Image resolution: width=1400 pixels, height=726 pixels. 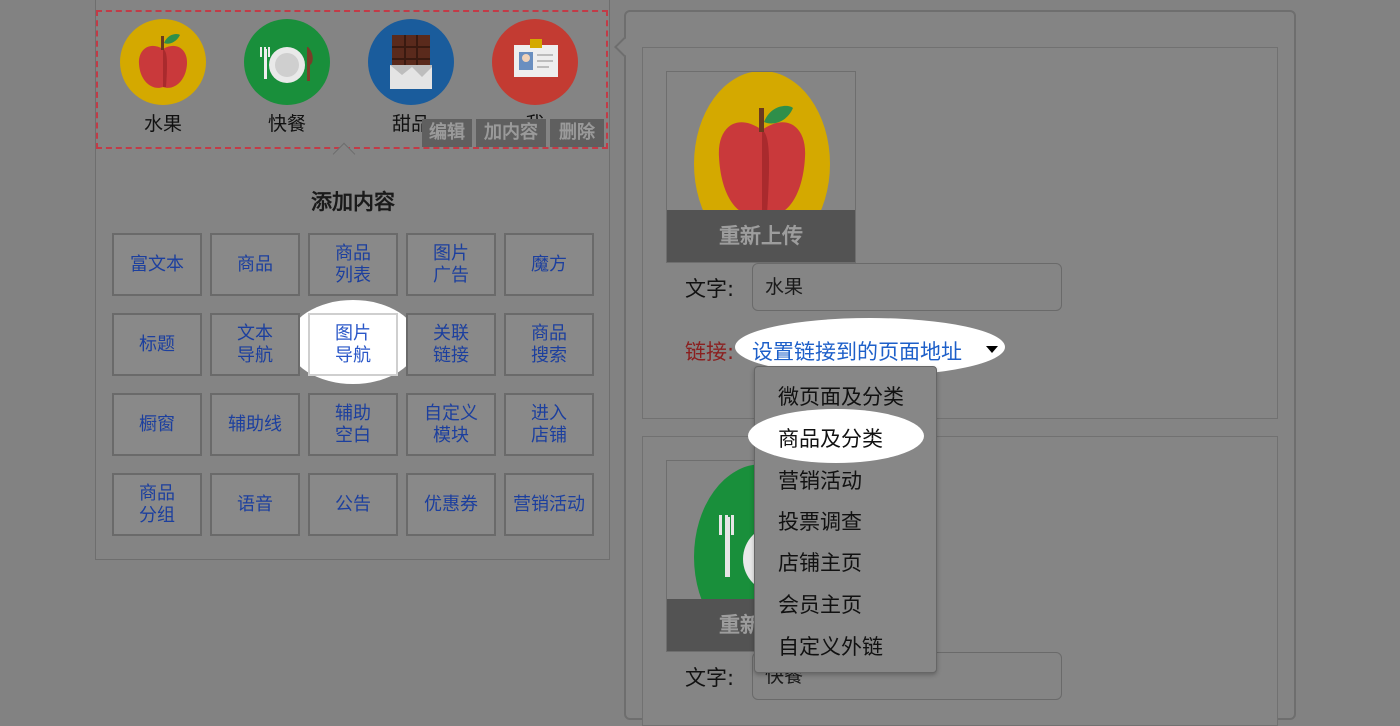 I want to click on link-select-dropdown: 设置链接到的页面地址, so click(x=857, y=351).